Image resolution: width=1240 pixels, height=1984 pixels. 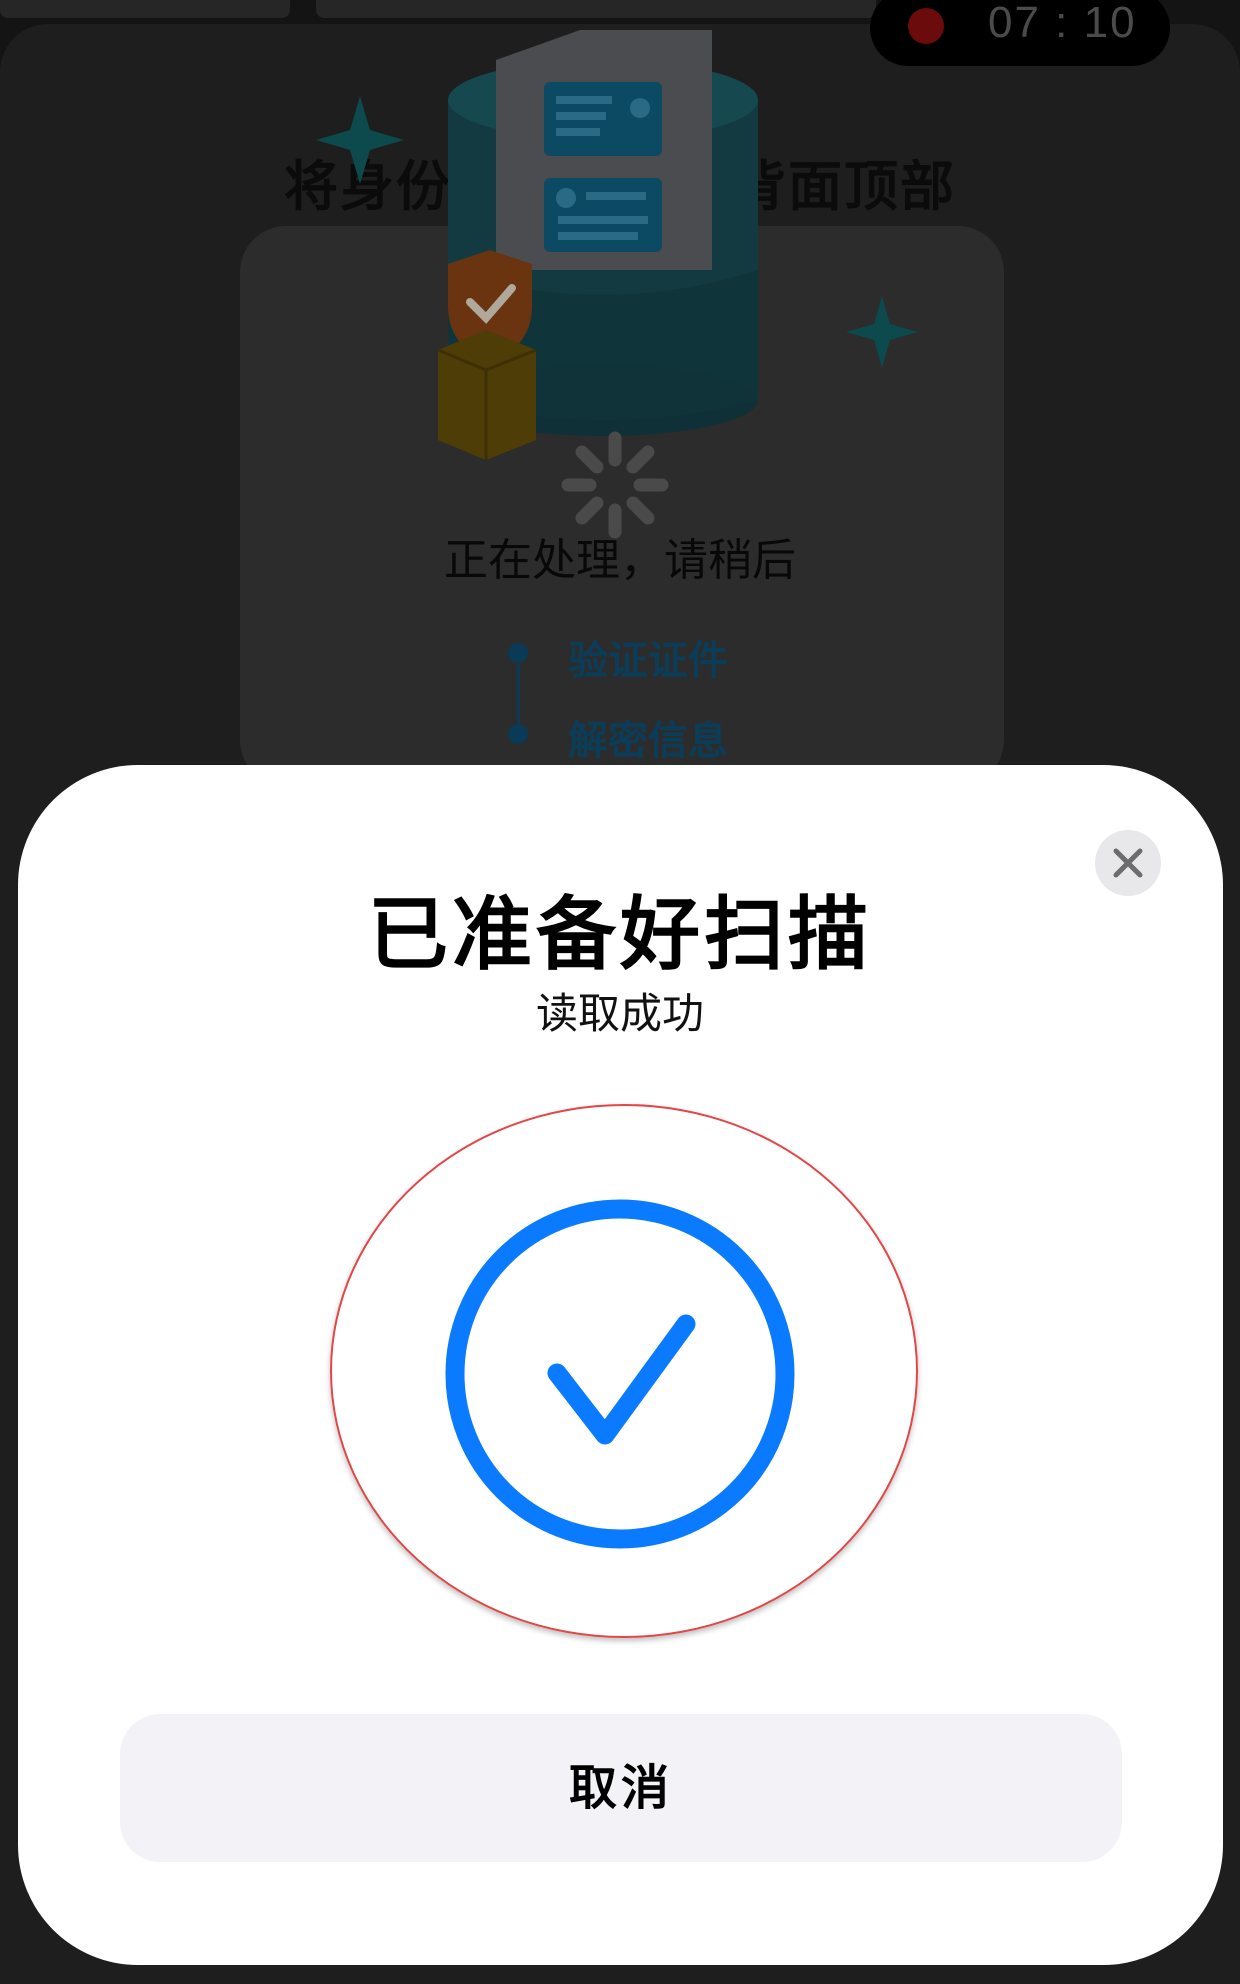 I want to click on processing-text: 正在处理，请稍后, so click(x=620, y=560).